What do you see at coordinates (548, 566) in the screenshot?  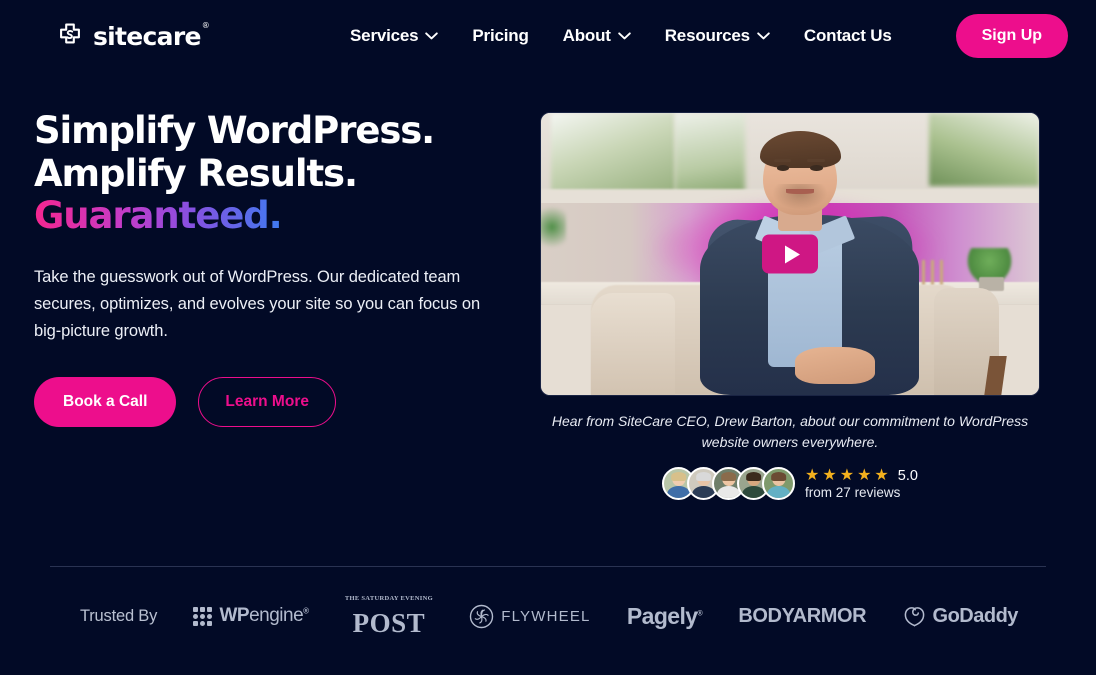 I see `section-divider` at bounding box center [548, 566].